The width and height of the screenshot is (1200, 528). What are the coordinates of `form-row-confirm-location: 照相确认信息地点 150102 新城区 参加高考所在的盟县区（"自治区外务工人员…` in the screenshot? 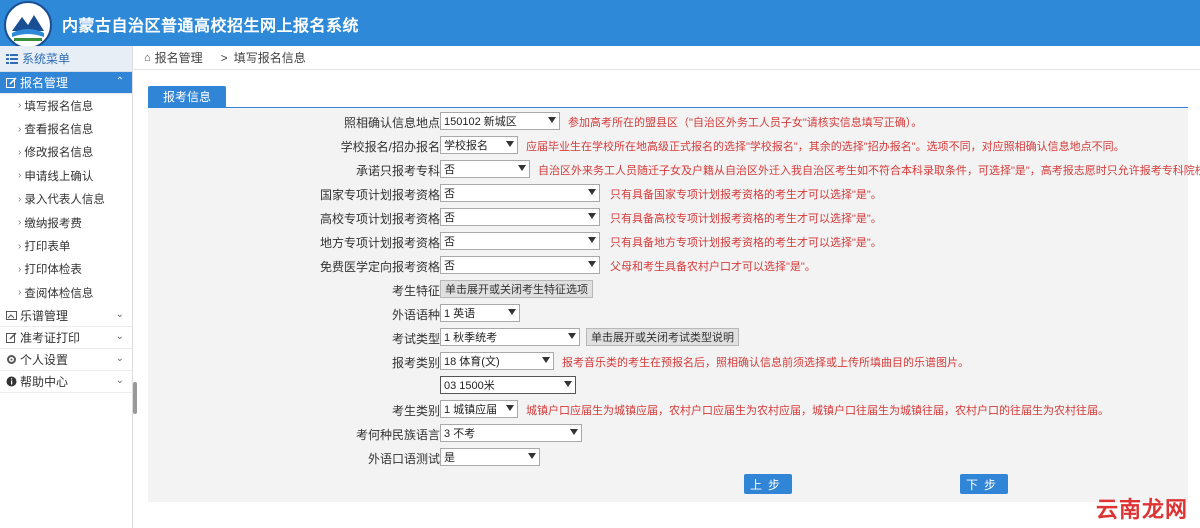 It's located at (668, 121).